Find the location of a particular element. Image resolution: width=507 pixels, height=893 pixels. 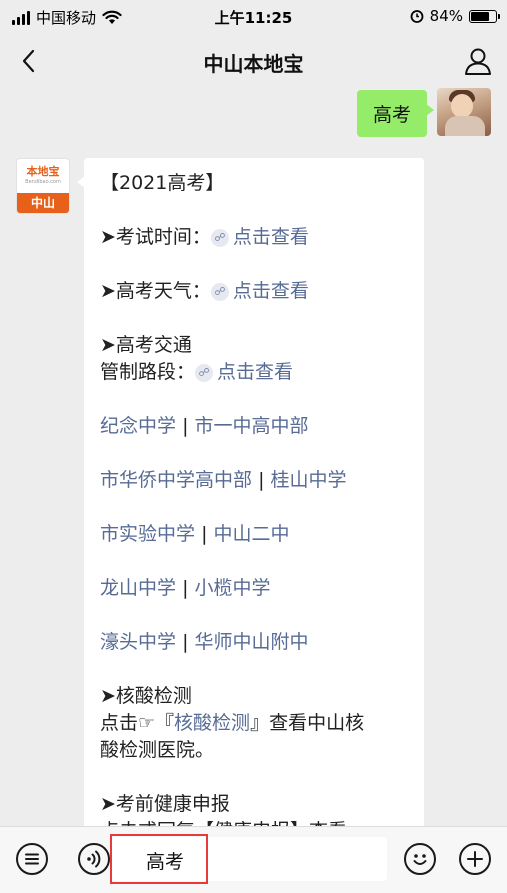

school-row: 濠头中学 | 华师中山附中 is located at coordinates (255, 642).